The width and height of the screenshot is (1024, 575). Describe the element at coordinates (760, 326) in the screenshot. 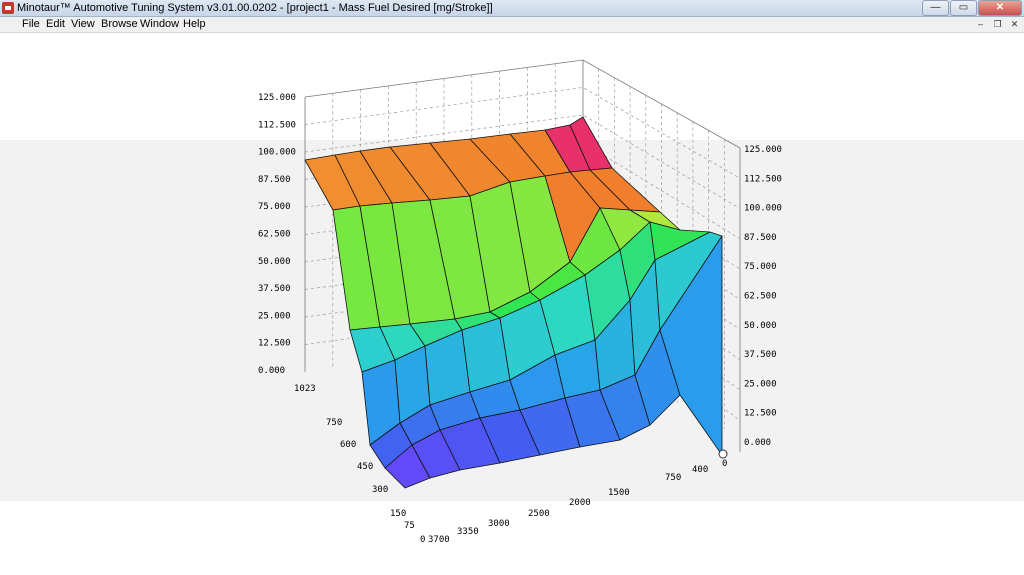

I see `z-tick-right: 50.000` at that location.